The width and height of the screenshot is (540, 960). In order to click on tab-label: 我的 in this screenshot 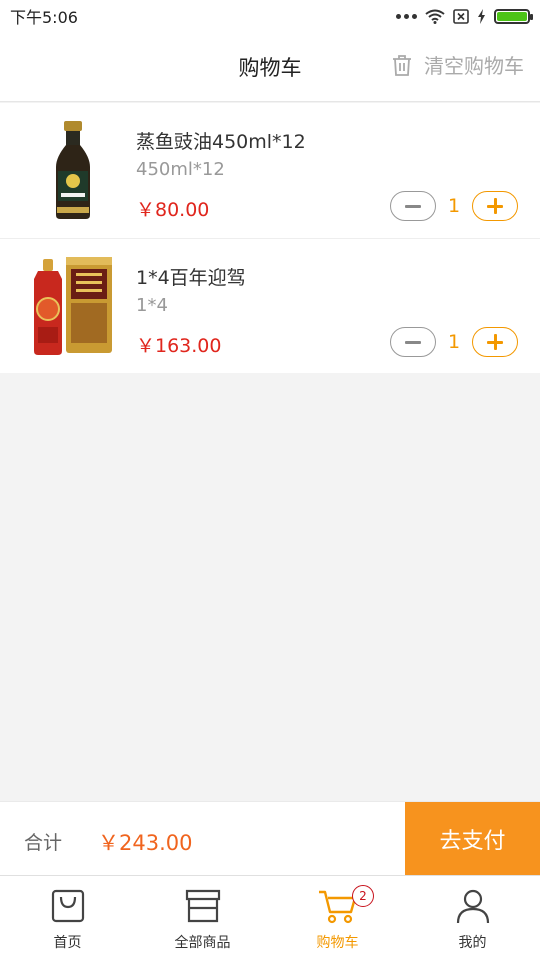, I will do `click(472, 943)`.